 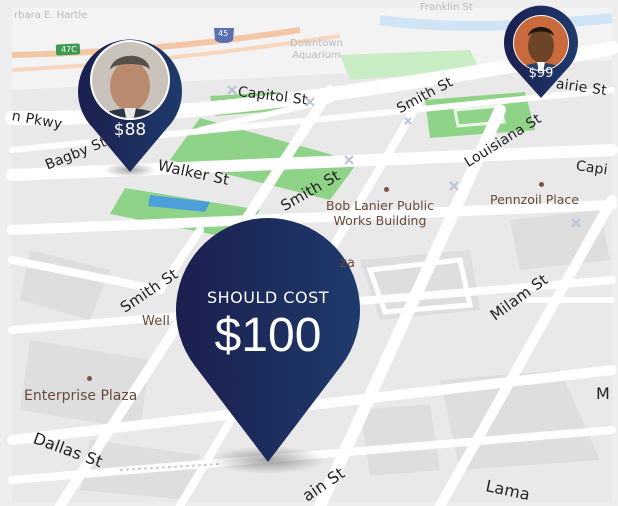 What do you see at coordinates (267, 297) in the screenshot?
I see `pin-title-label: SHOULD COST` at bounding box center [267, 297].